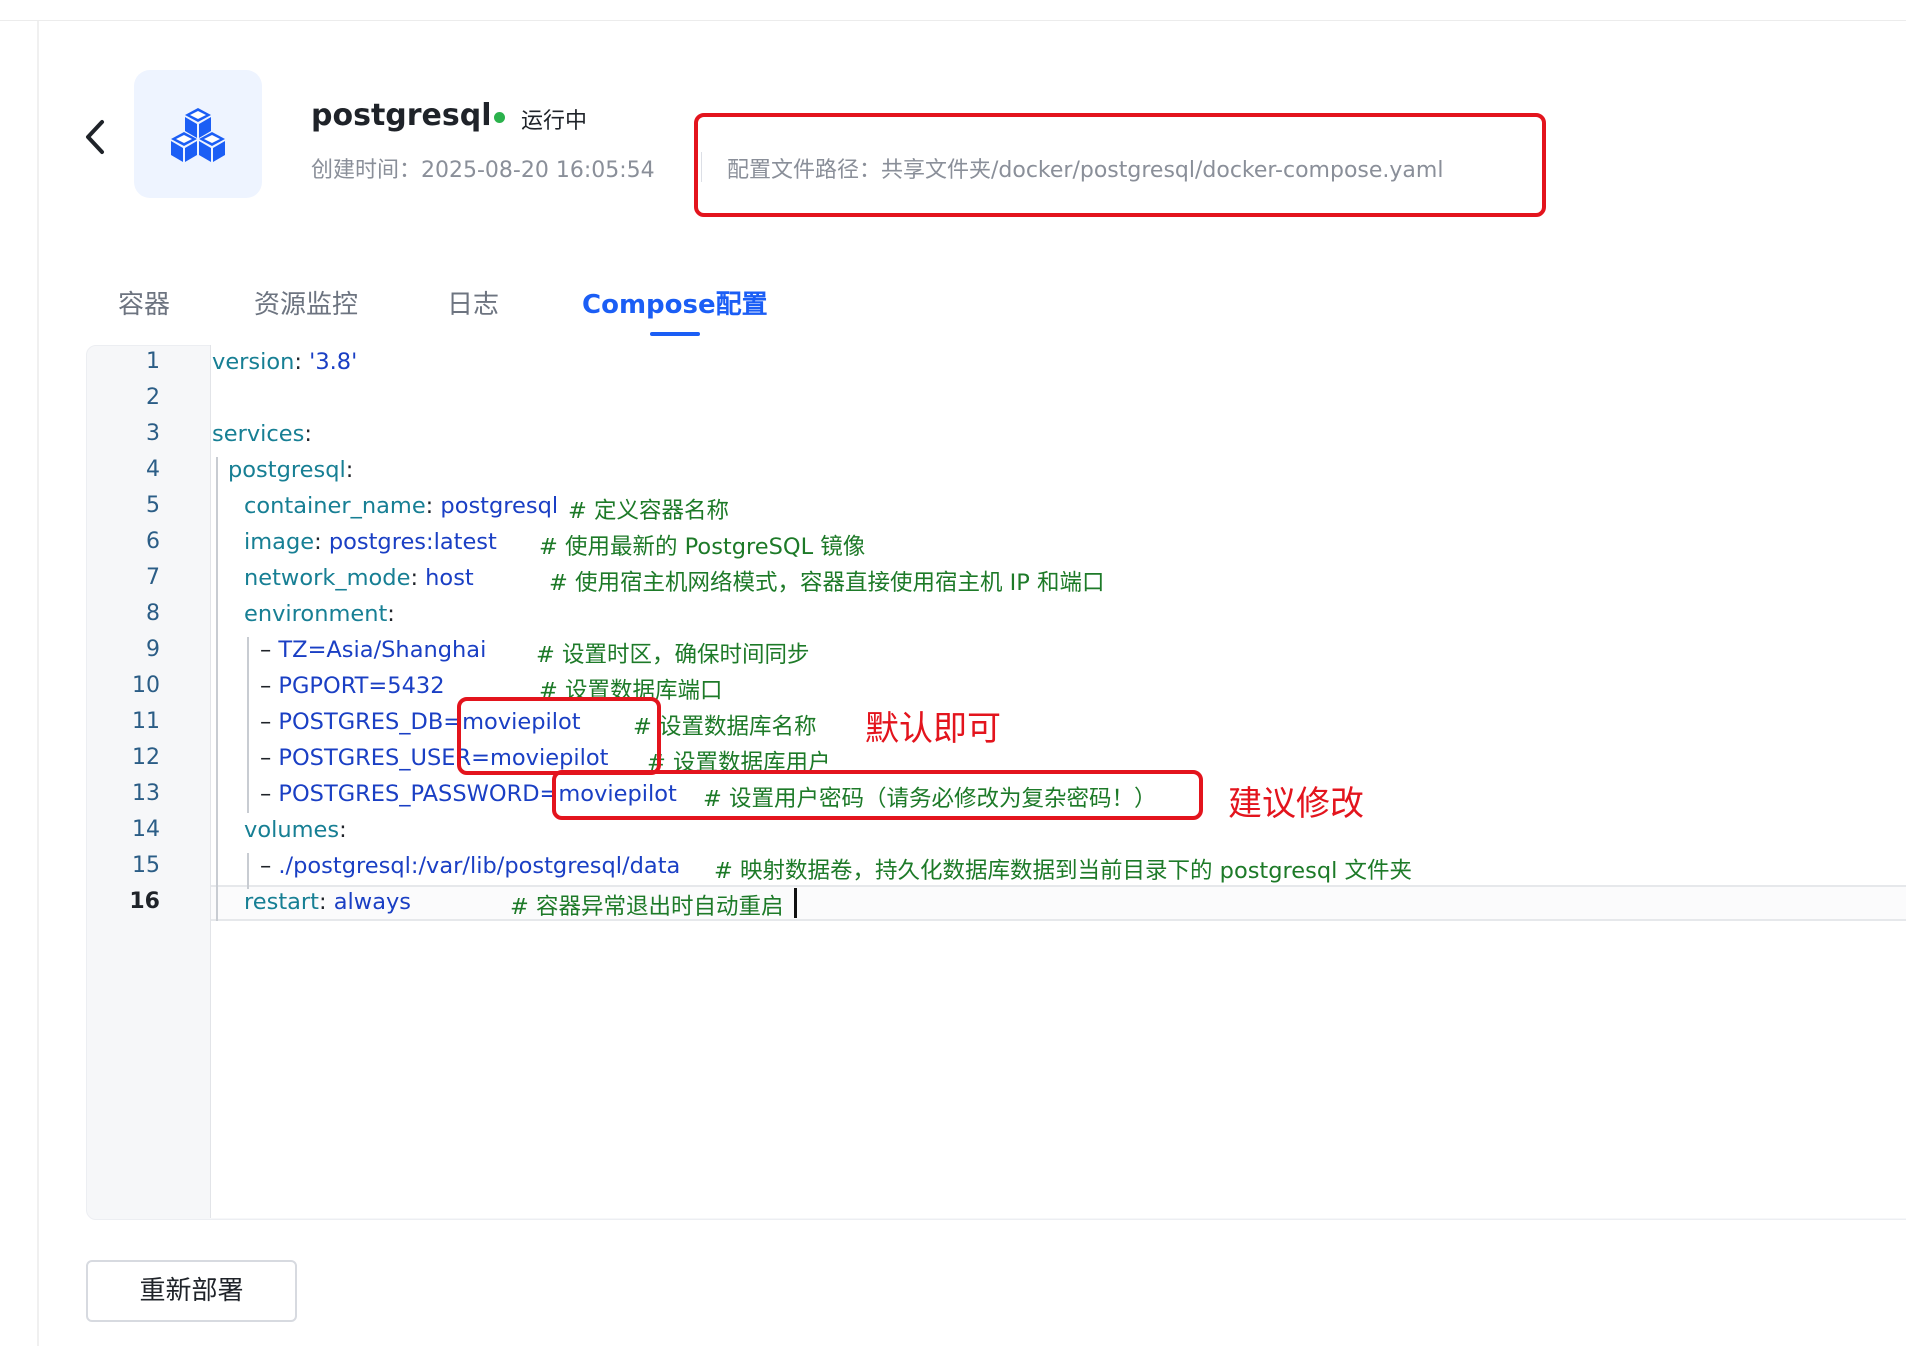 This screenshot has width=1906, height=1346. Describe the element at coordinates (401, 115) in the screenshot. I see `app-name: postgresql` at that location.